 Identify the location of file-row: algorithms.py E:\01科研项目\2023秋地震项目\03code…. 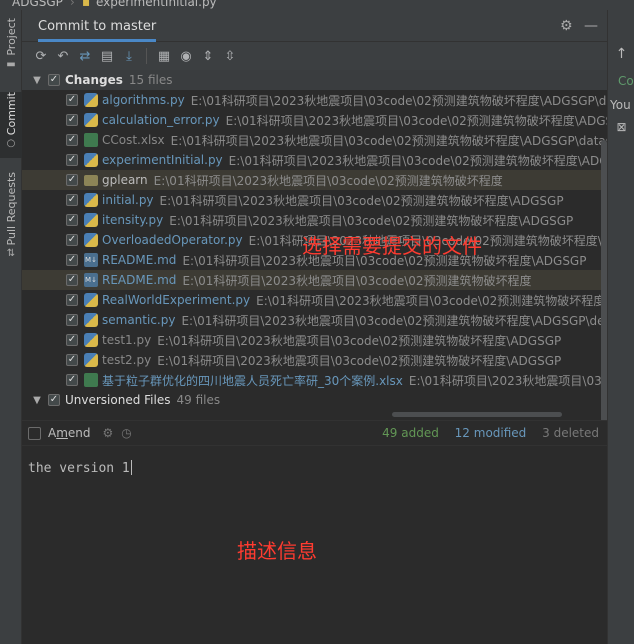
(314, 100).